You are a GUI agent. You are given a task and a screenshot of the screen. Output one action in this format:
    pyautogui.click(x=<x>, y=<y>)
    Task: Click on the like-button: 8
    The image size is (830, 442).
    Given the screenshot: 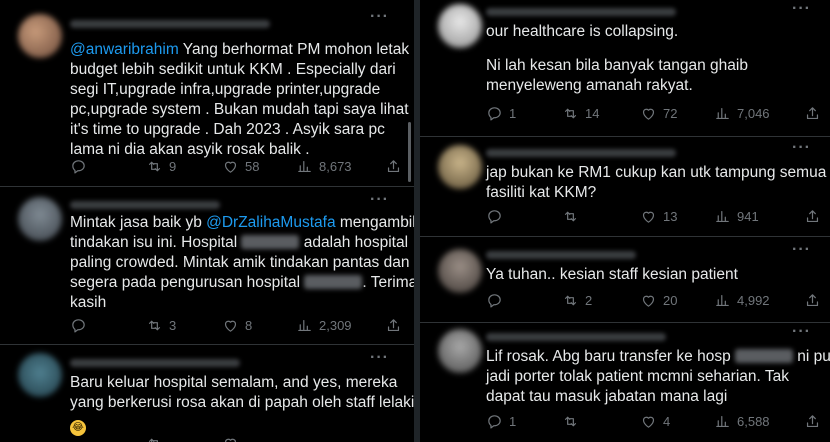 What is the action you would take?
    pyautogui.click(x=237, y=325)
    